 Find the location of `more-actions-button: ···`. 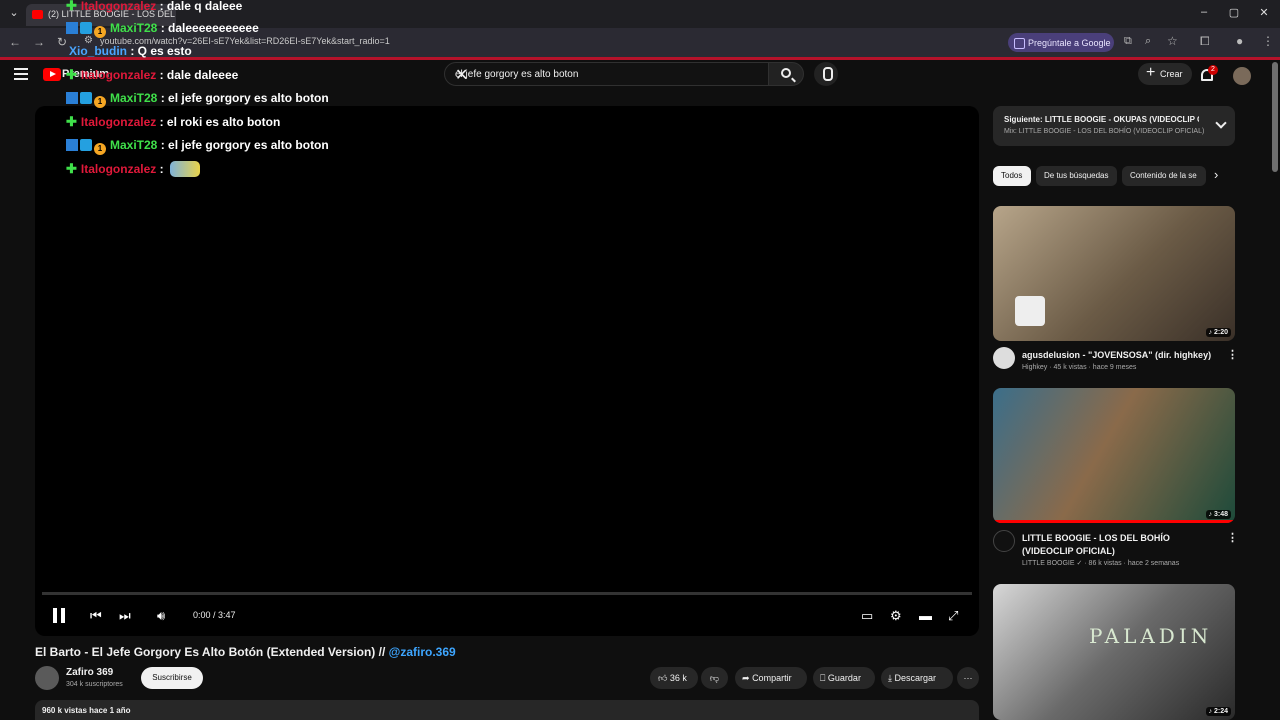

more-actions-button: ··· is located at coordinates (968, 678).